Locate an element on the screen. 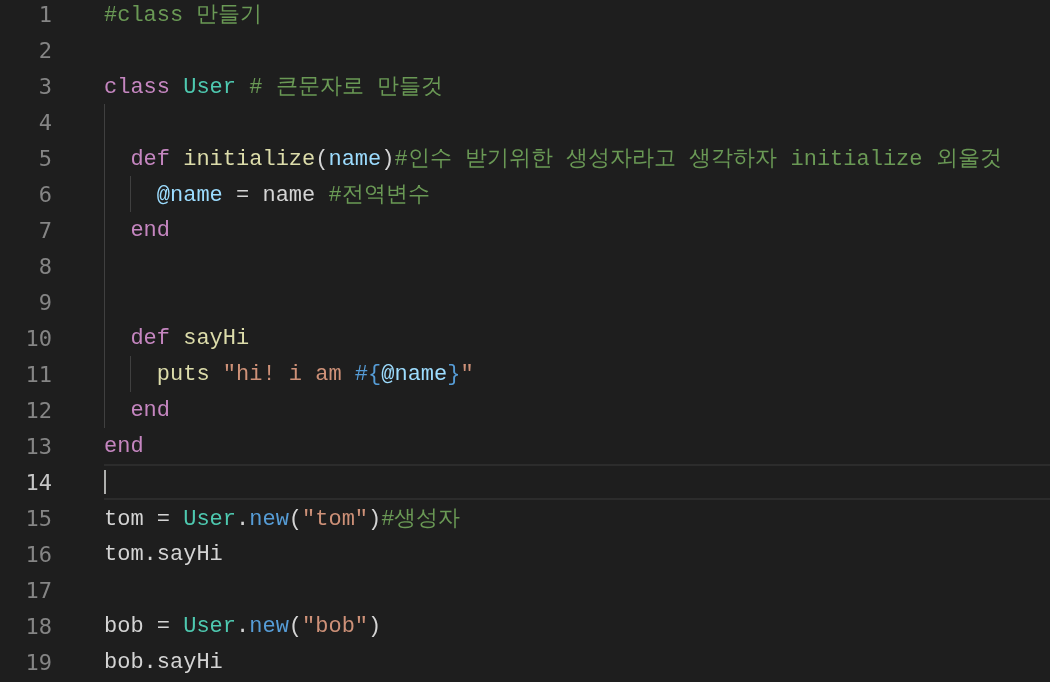  line-number: 1 is located at coordinates (44, 14).